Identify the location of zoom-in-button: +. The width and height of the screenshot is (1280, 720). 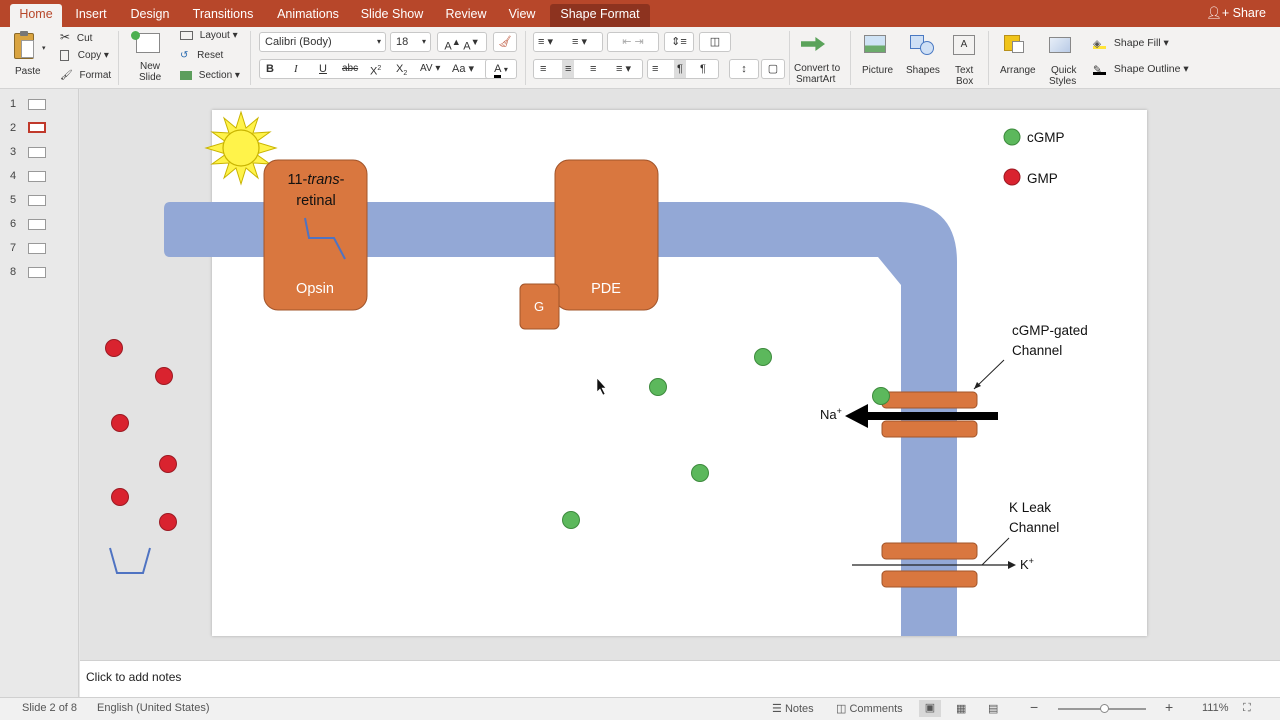
(1169, 707).